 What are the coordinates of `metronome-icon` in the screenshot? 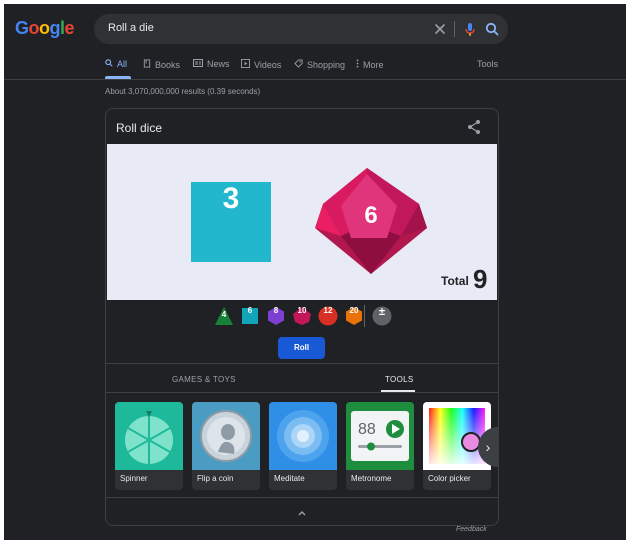 It's located at (380, 436).